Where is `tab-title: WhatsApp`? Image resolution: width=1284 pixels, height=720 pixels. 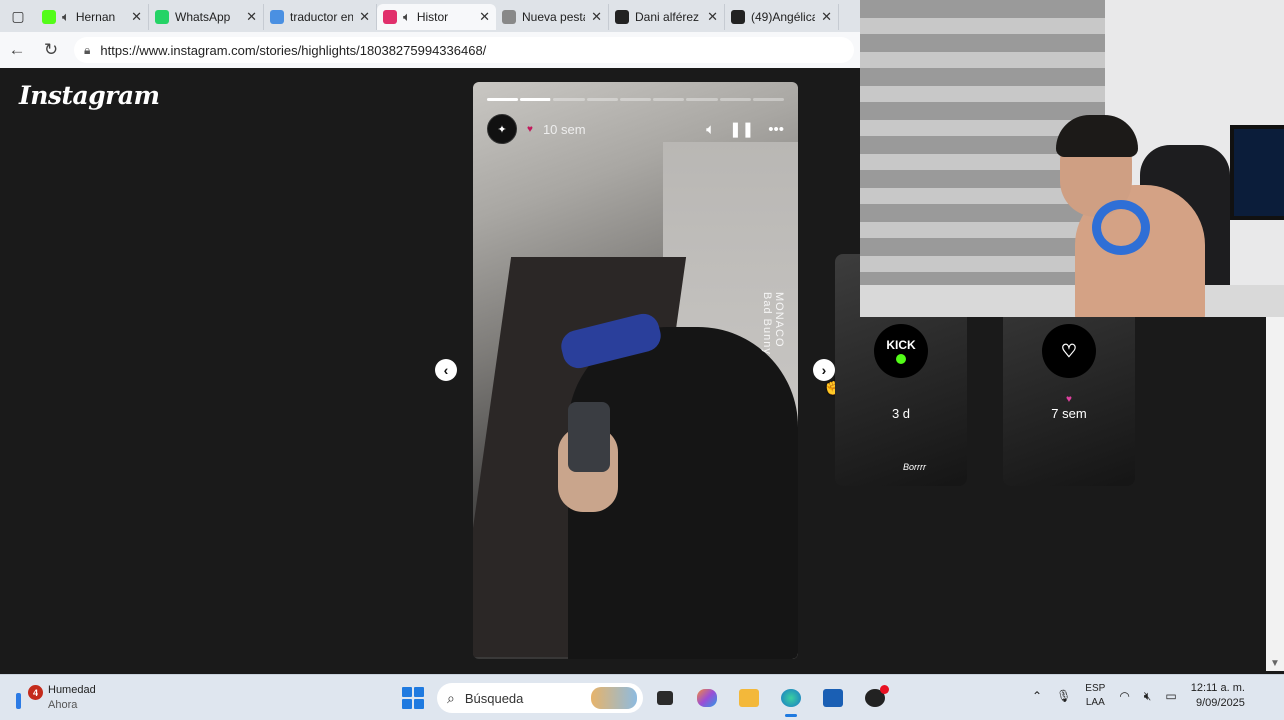 tab-title: WhatsApp is located at coordinates (203, 17).